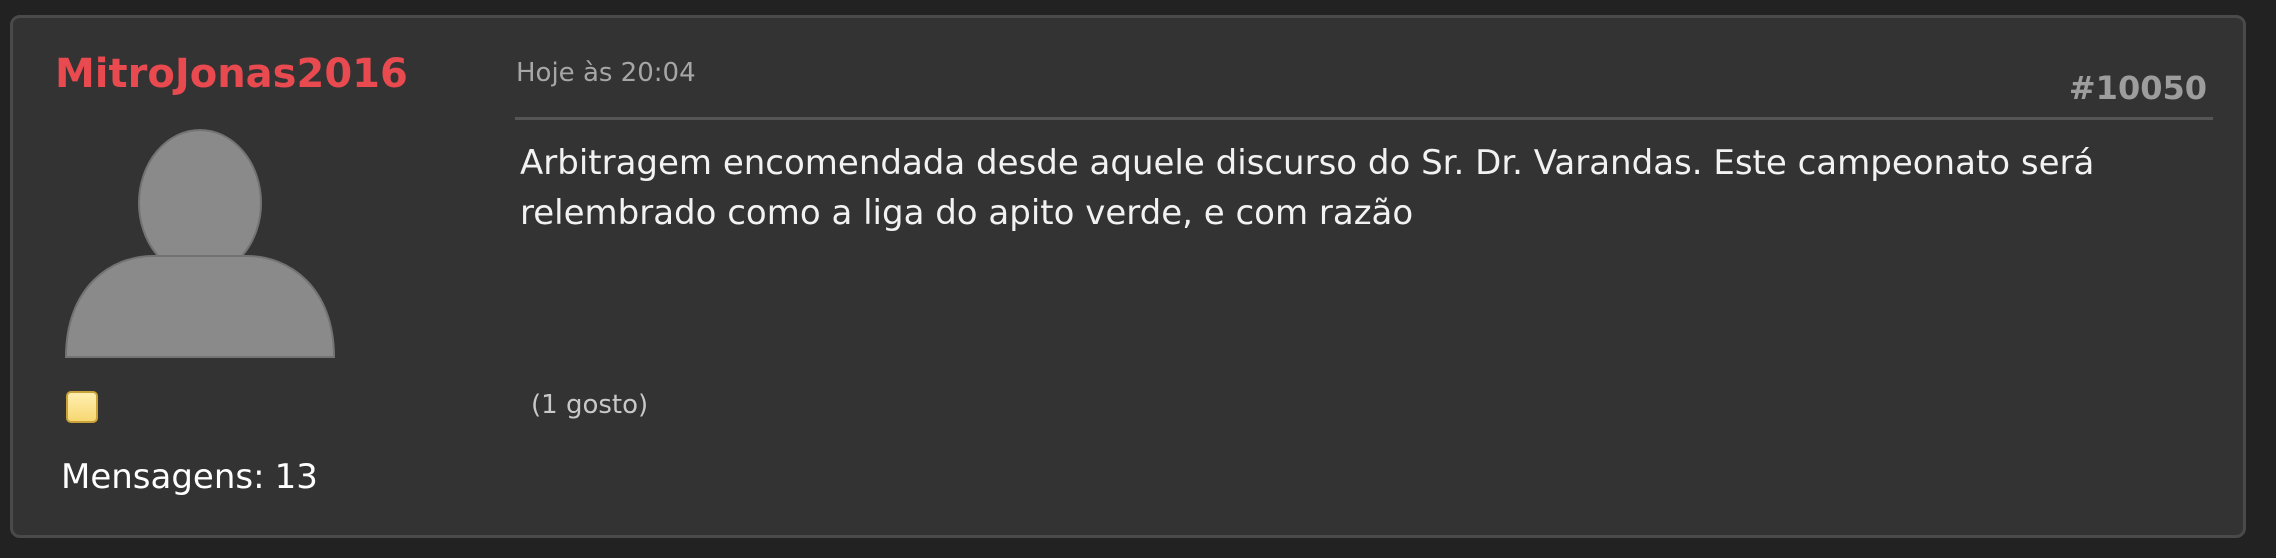  What do you see at coordinates (231, 74) in the screenshot?
I see `post-author-name: MitroJonas2016` at bounding box center [231, 74].